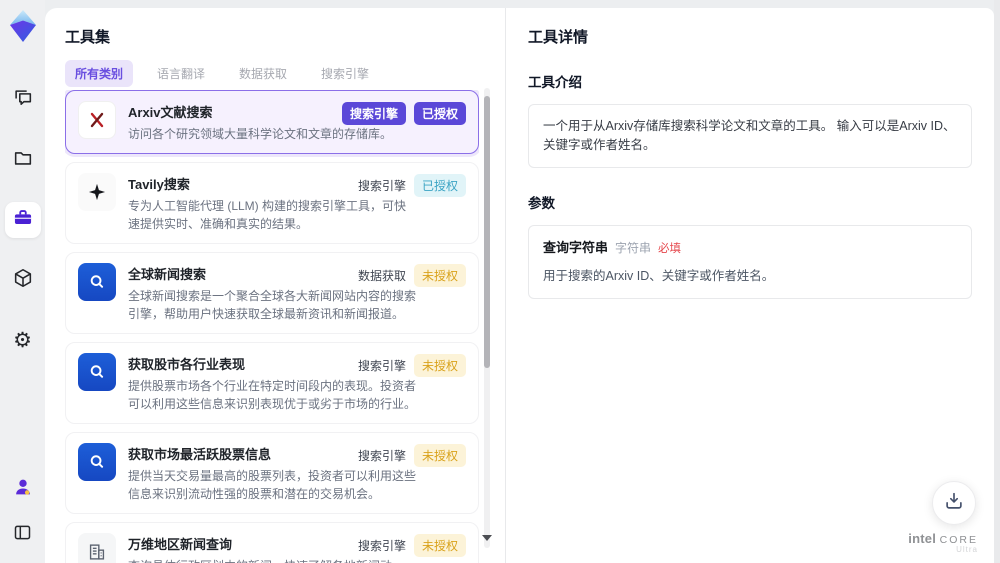 This screenshot has width=1000, height=563. I want to click on details-title: 工具详情, so click(558, 37).